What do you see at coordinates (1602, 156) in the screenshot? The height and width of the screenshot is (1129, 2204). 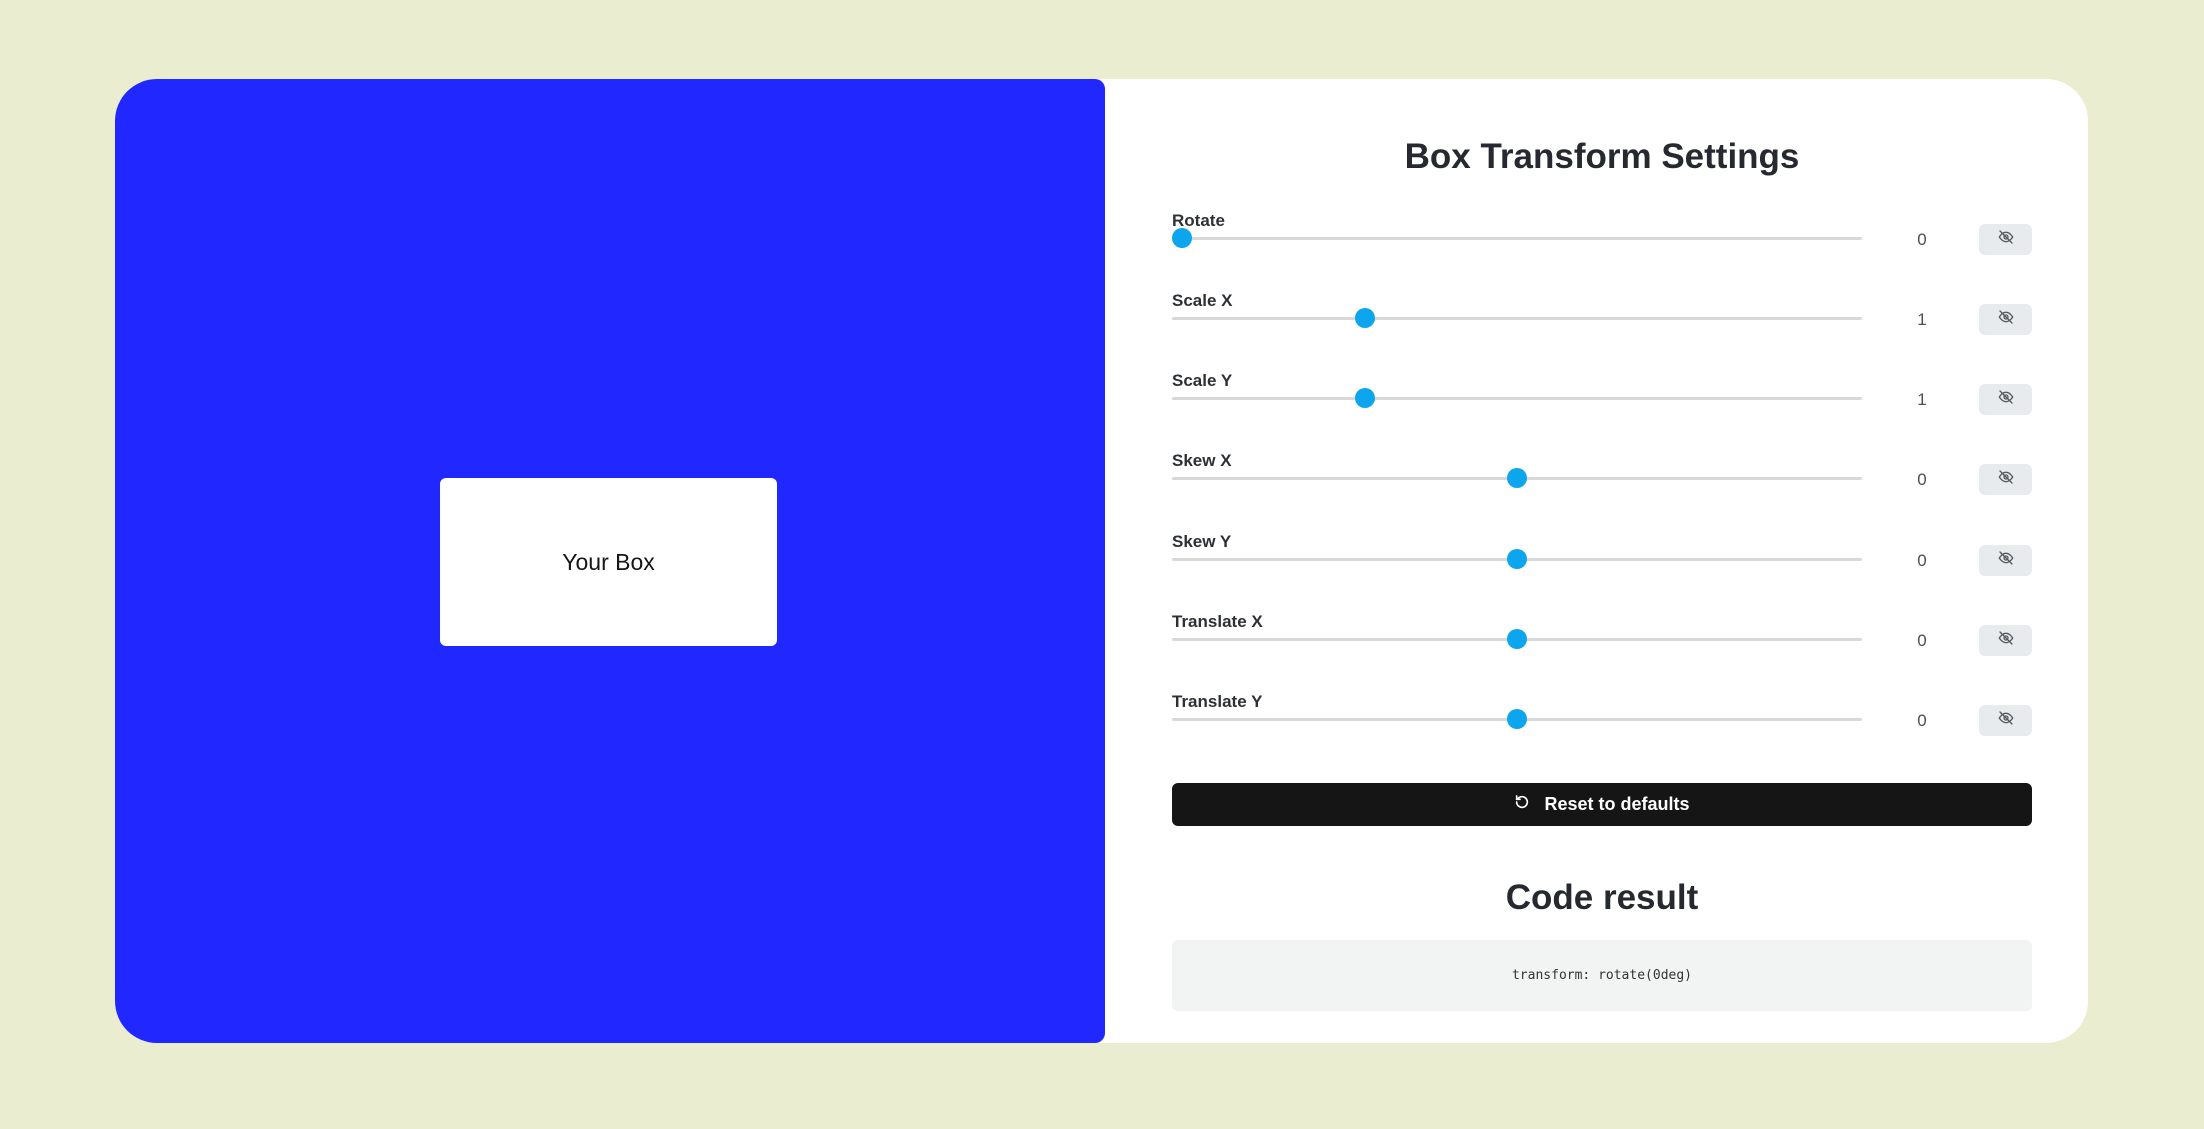 I see `settings-title: Box Transform Settings` at bounding box center [1602, 156].